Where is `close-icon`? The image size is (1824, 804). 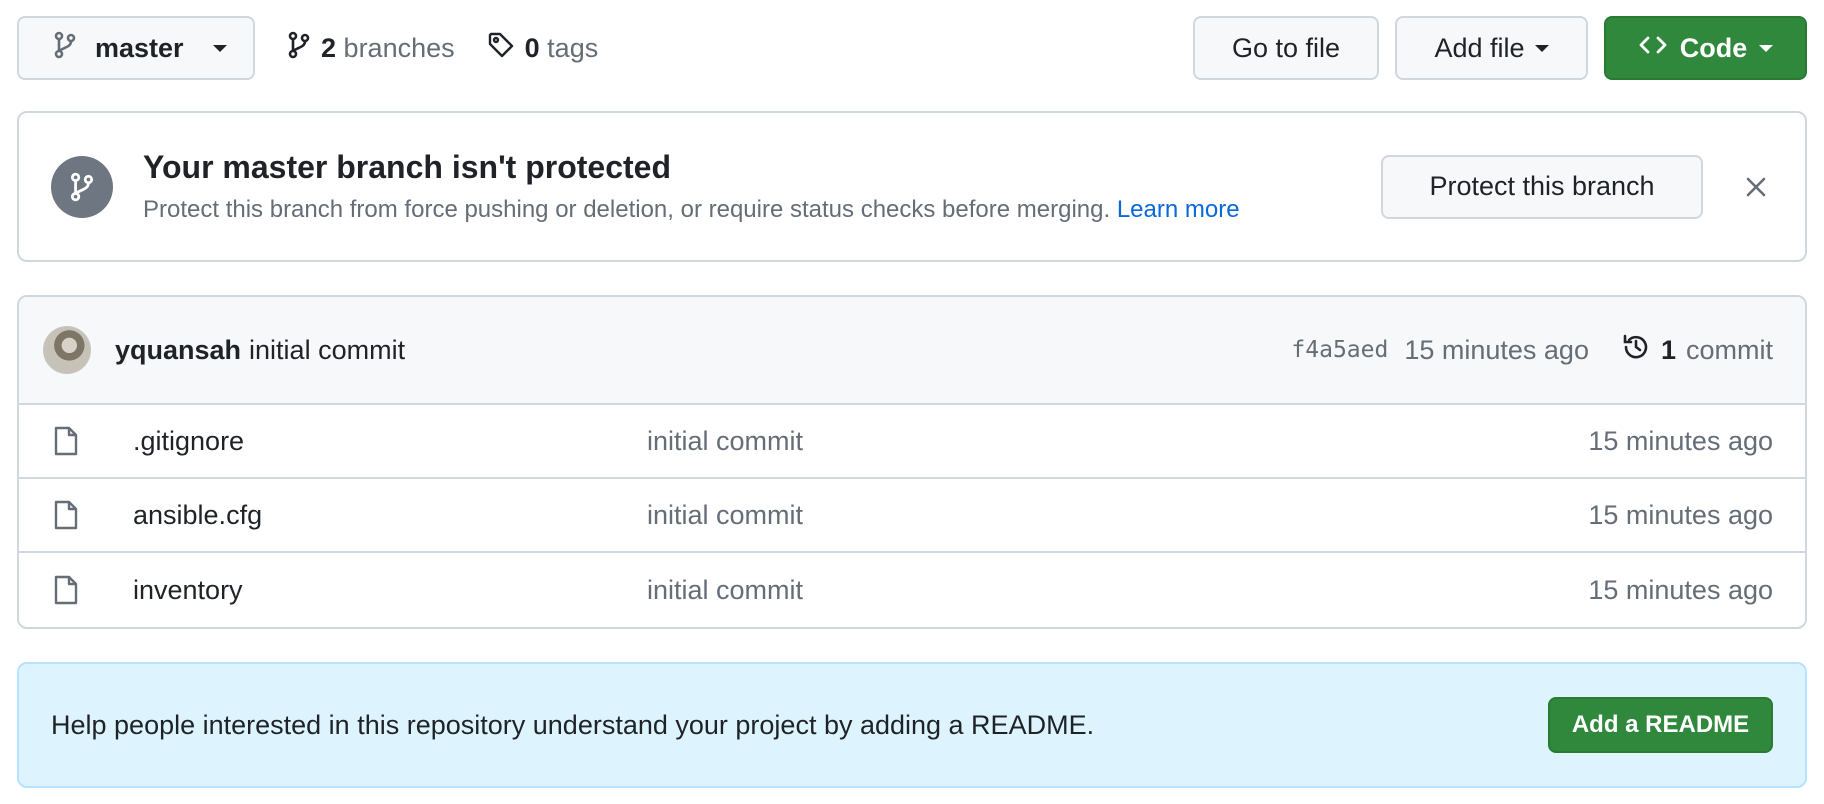
close-icon is located at coordinates (1756, 187).